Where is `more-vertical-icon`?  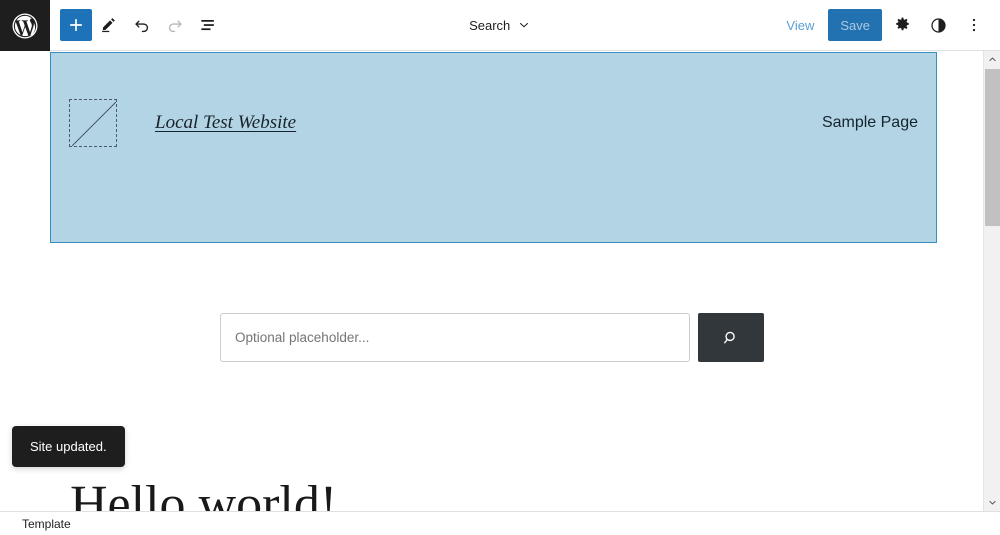
more-vertical-icon is located at coordinates (974, 25).